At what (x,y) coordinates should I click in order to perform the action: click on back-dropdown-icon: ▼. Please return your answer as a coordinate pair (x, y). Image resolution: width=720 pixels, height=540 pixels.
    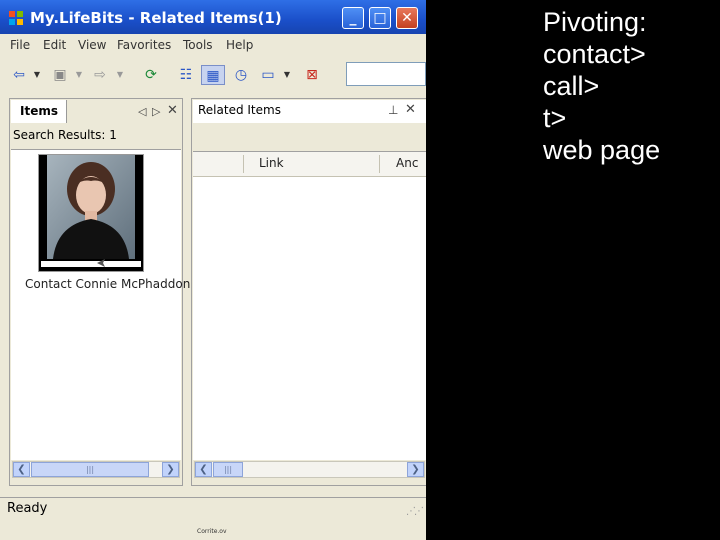
    Looking at the image, I should click on (37, 75).